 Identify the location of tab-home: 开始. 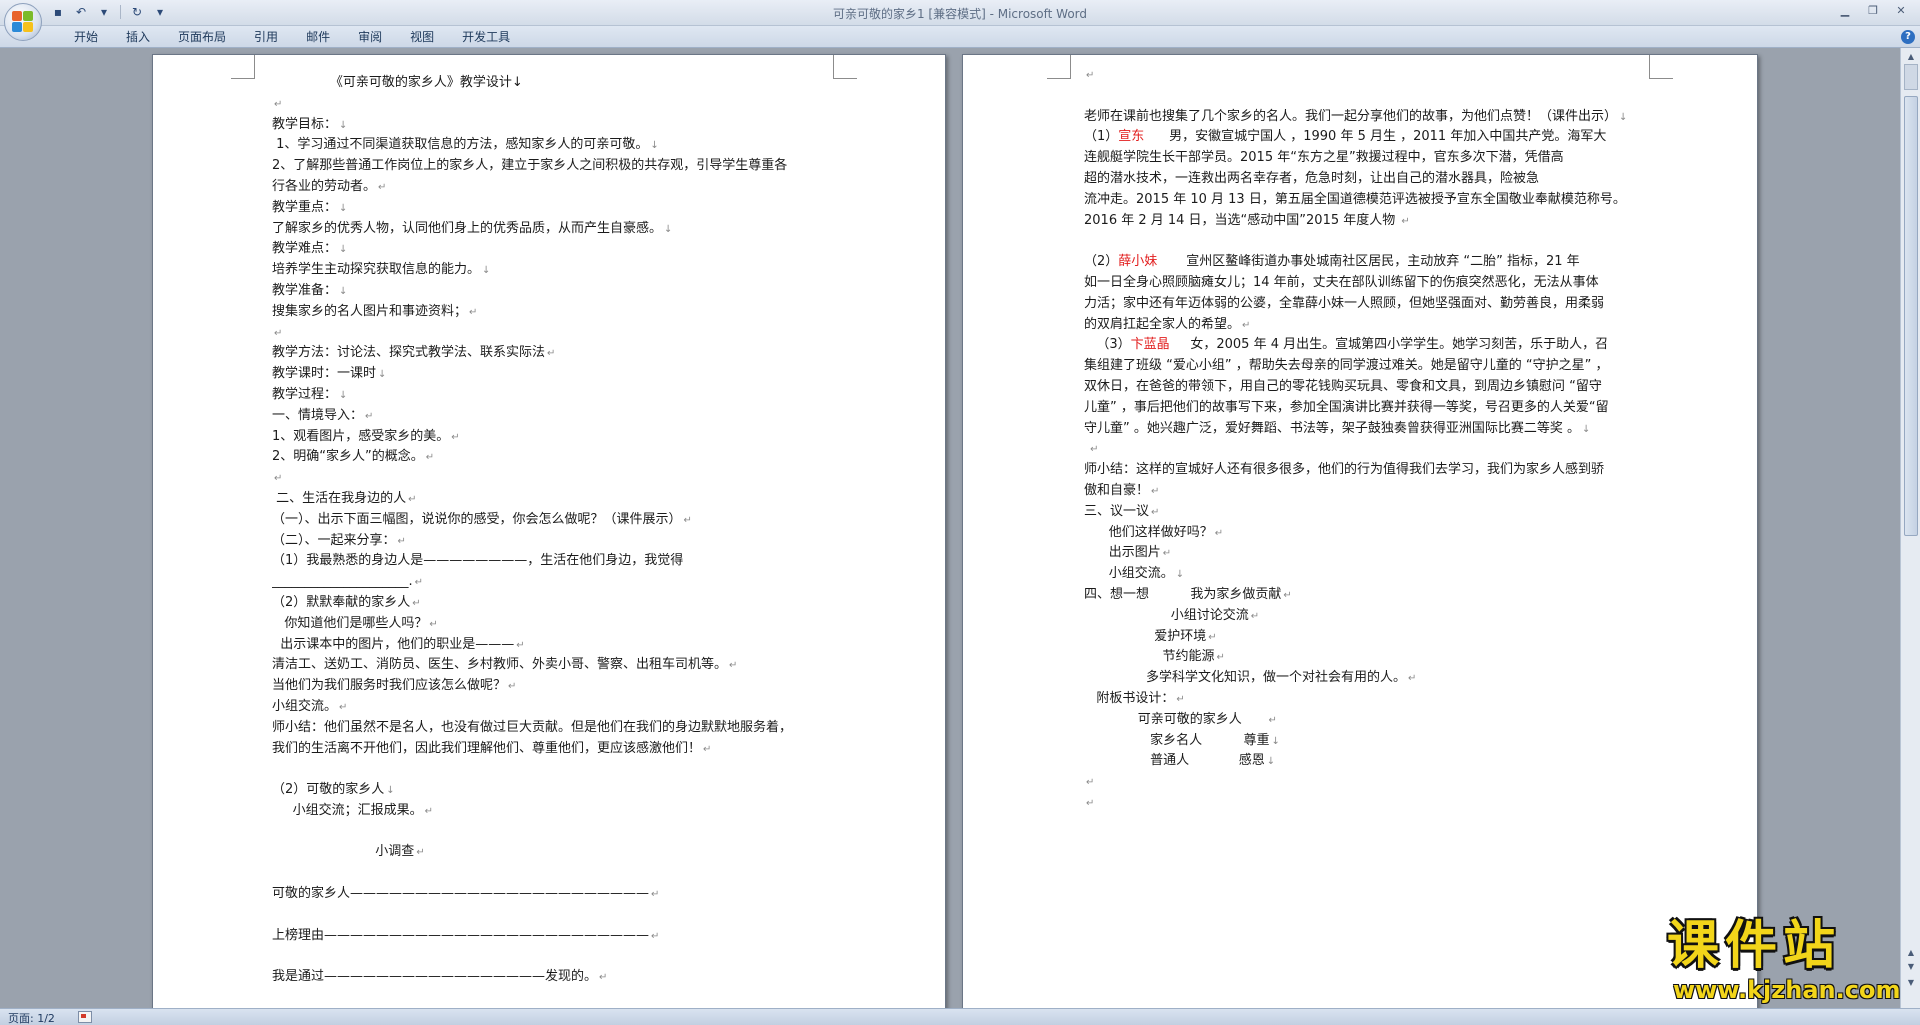
(86, 37).